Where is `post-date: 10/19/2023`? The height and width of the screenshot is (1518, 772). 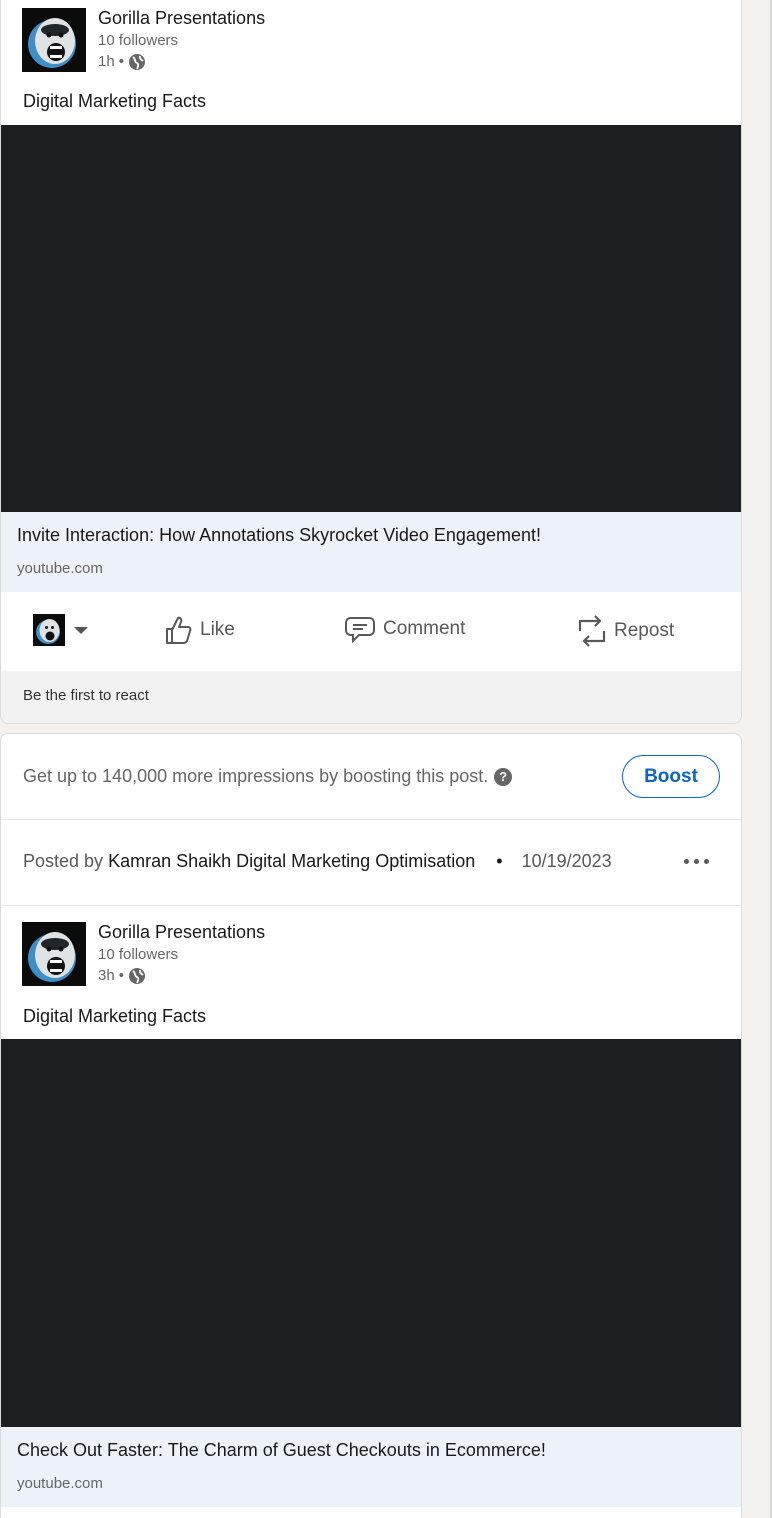
post-date: 10/19/2023 is located at coordinates (566, 861).